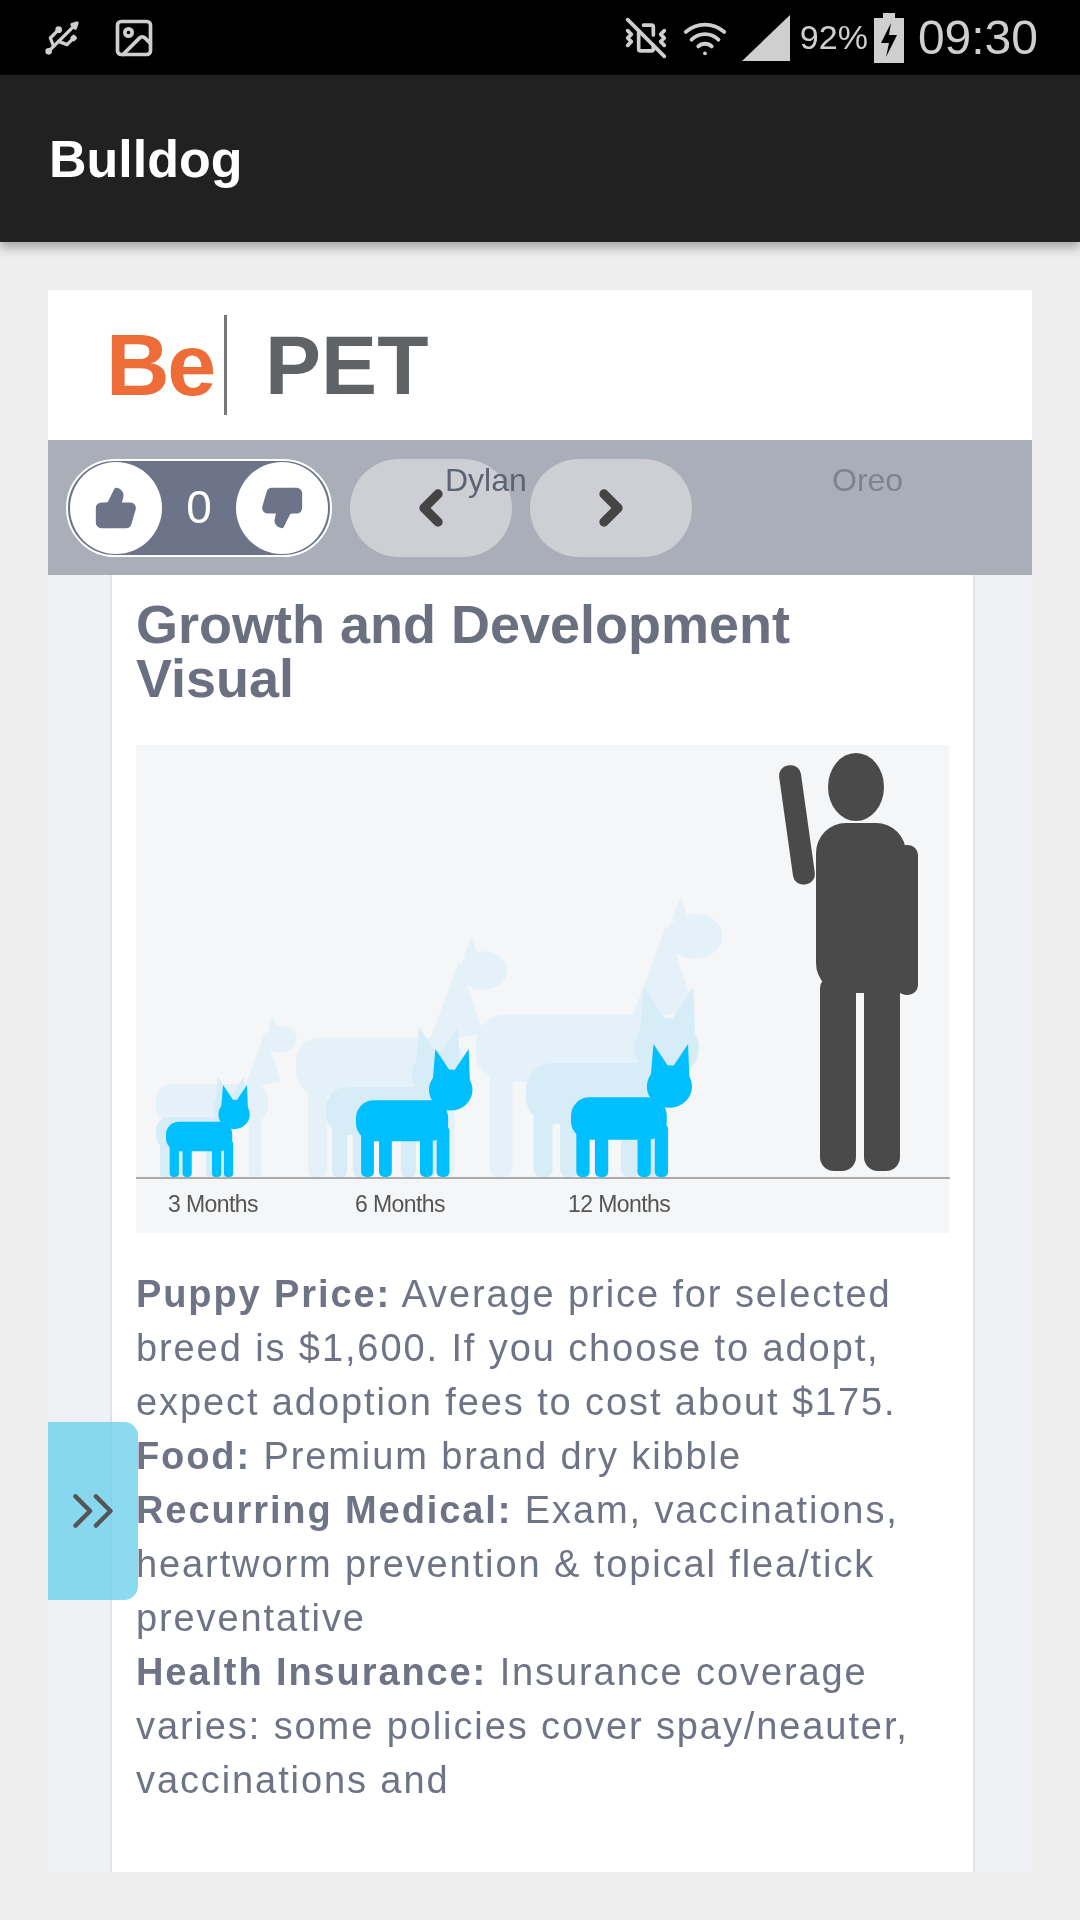  Describe the element at coordinates (146, 159) in the screenshot. I see `app-title: Bulldog` at that location.